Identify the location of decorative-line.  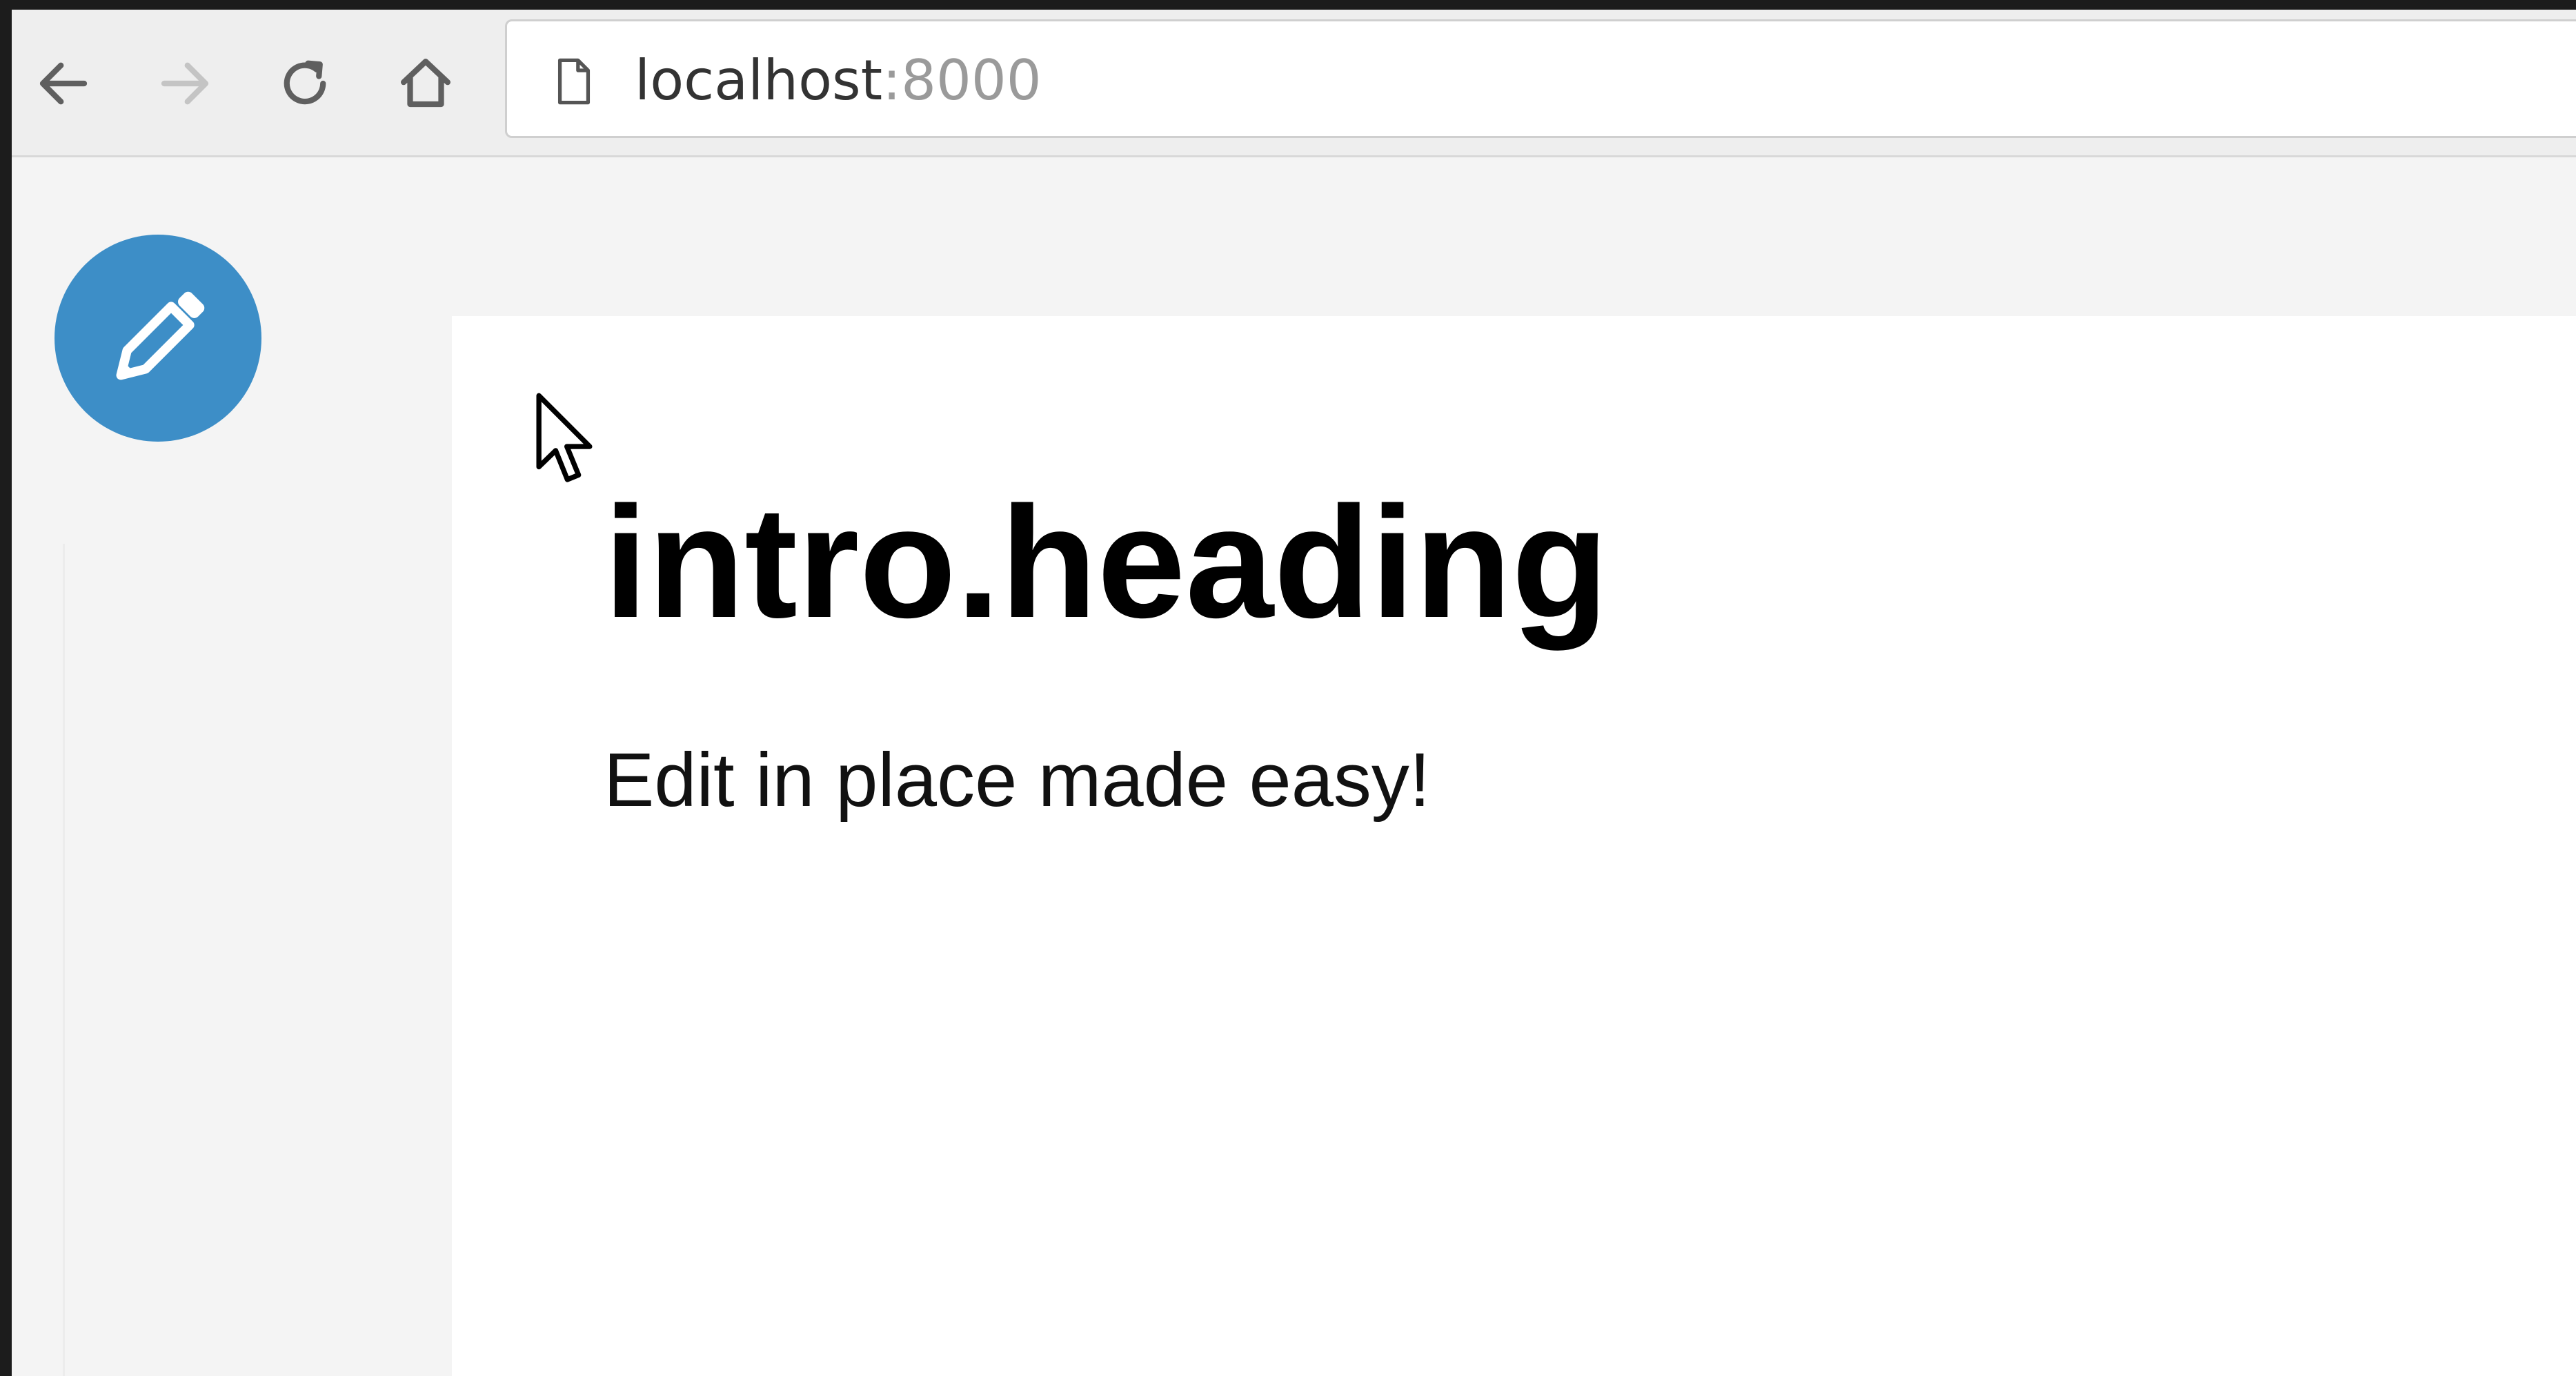
(64, 960).